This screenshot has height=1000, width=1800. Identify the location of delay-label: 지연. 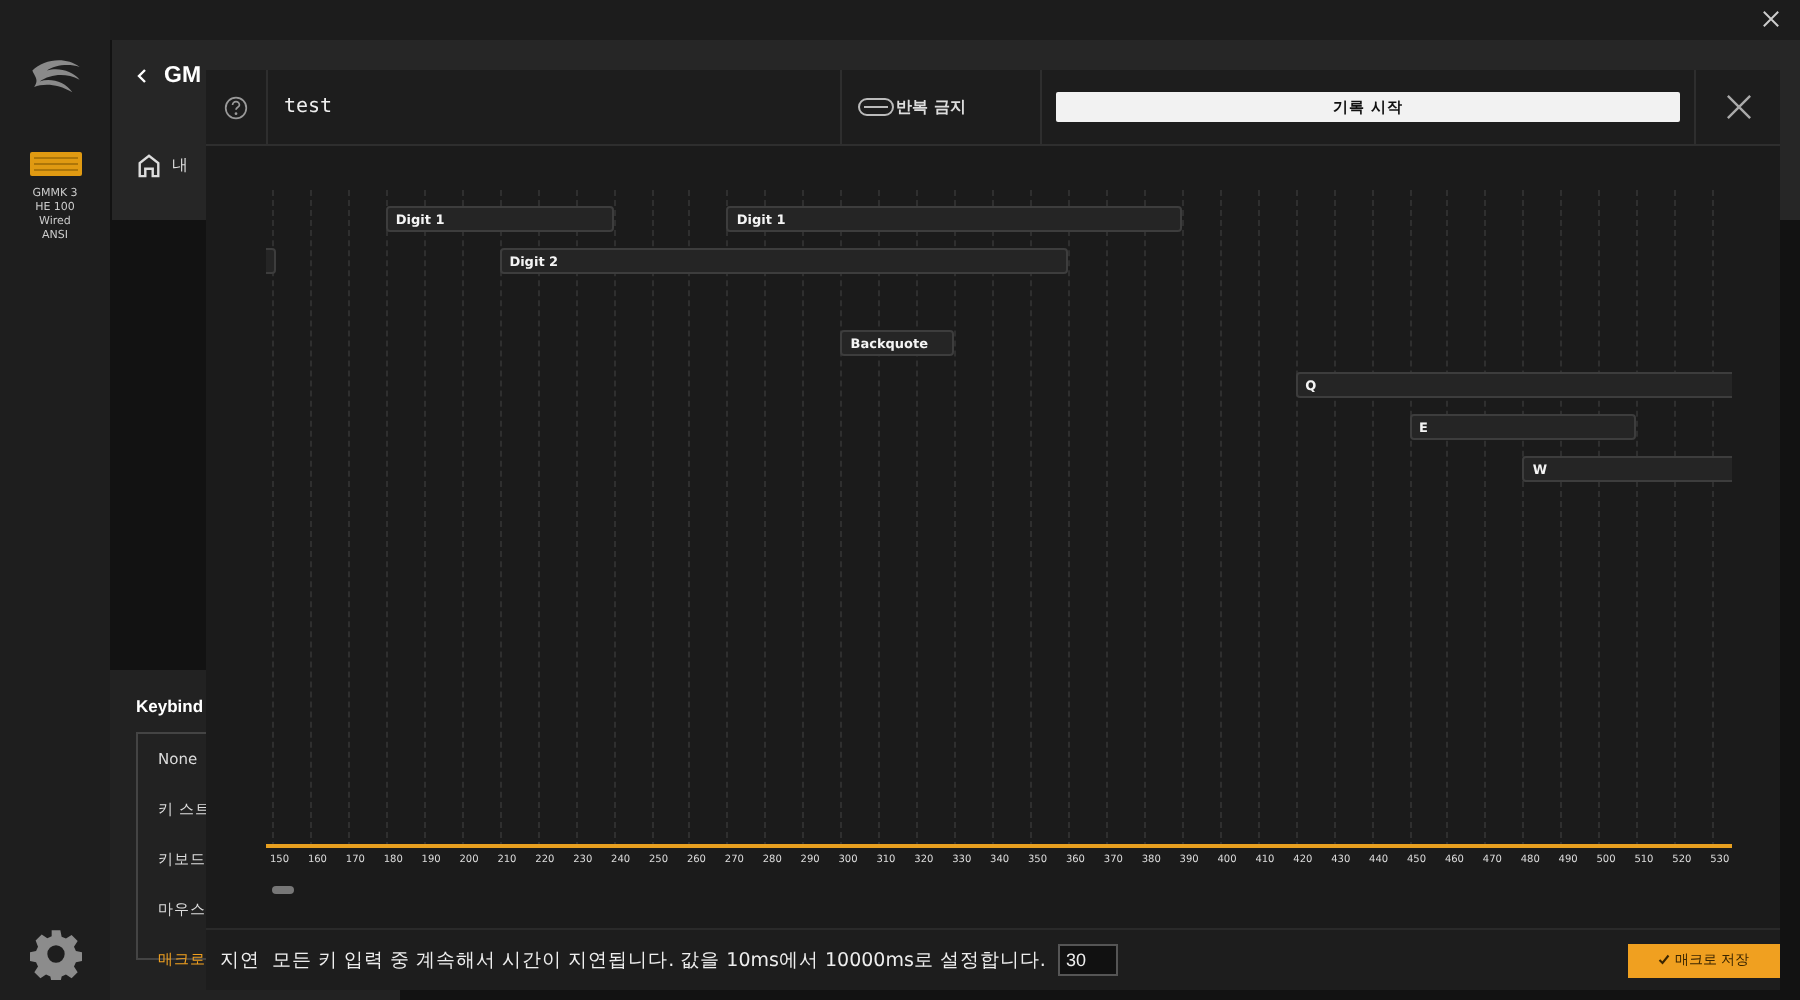
(240, 960).